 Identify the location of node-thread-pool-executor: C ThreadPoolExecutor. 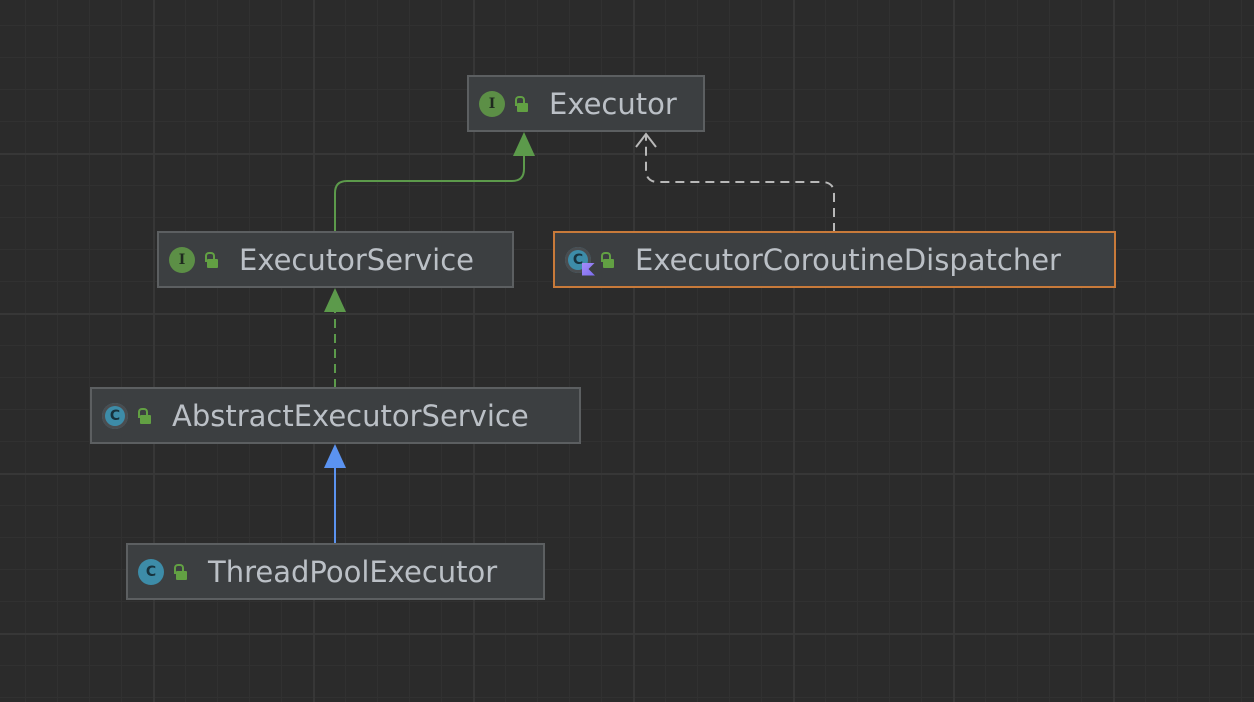
(335, 571).